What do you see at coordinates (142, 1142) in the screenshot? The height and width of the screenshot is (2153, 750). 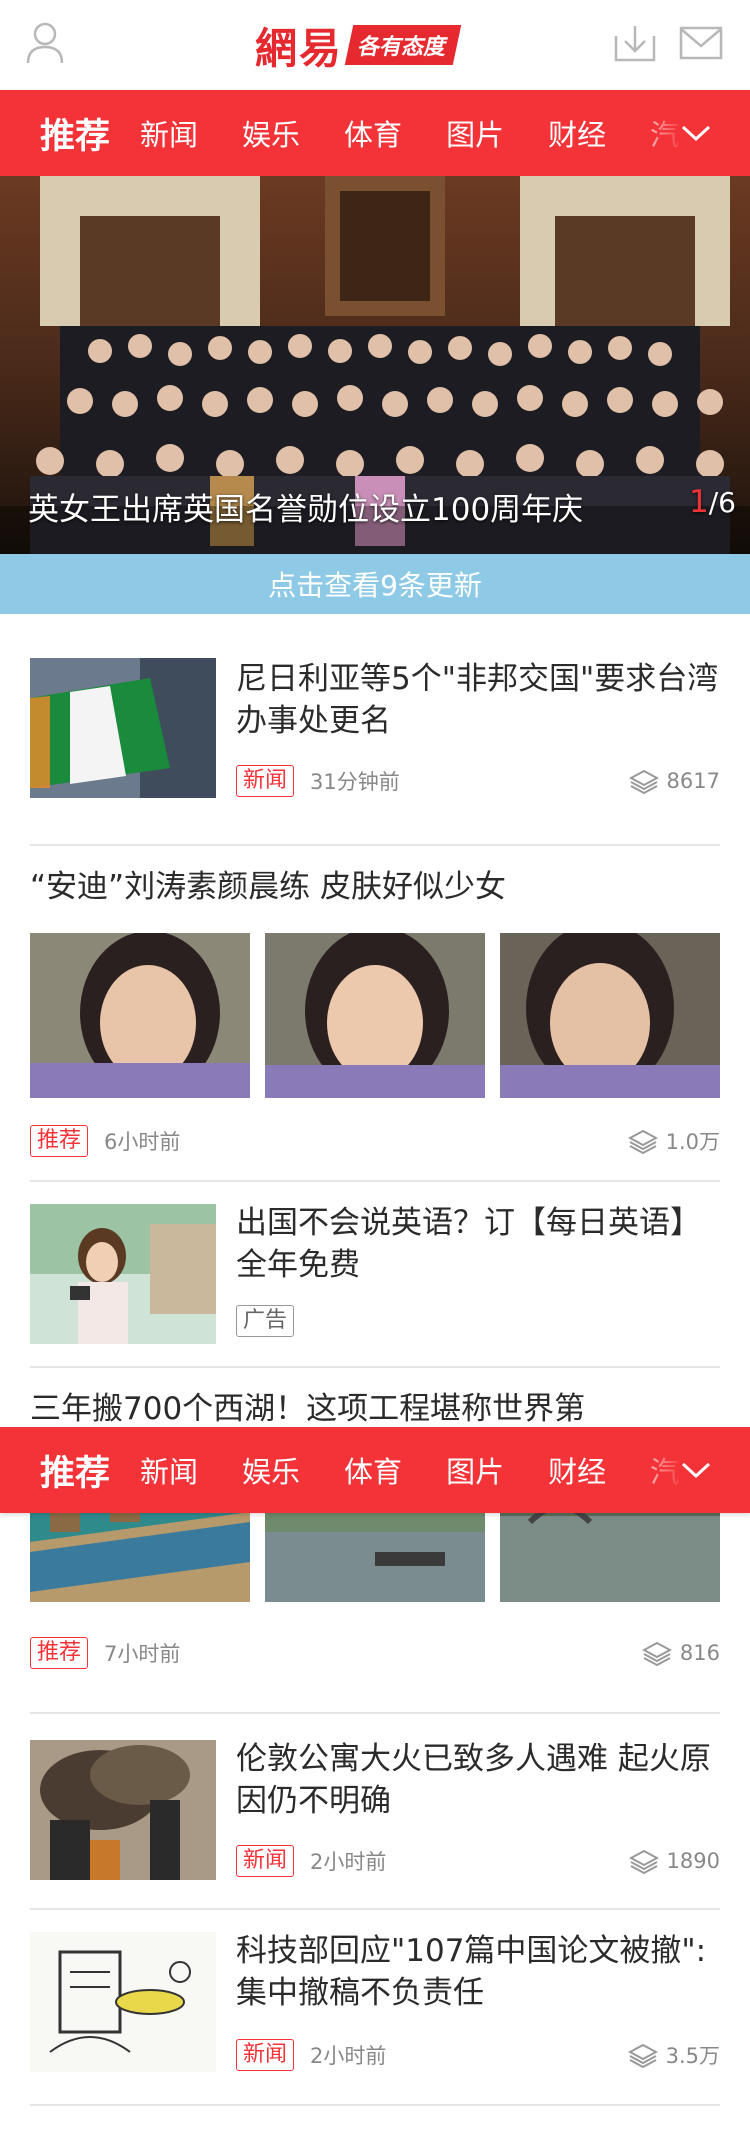 I see `item-time: 6小时前` at bounding box center [142, 1142].